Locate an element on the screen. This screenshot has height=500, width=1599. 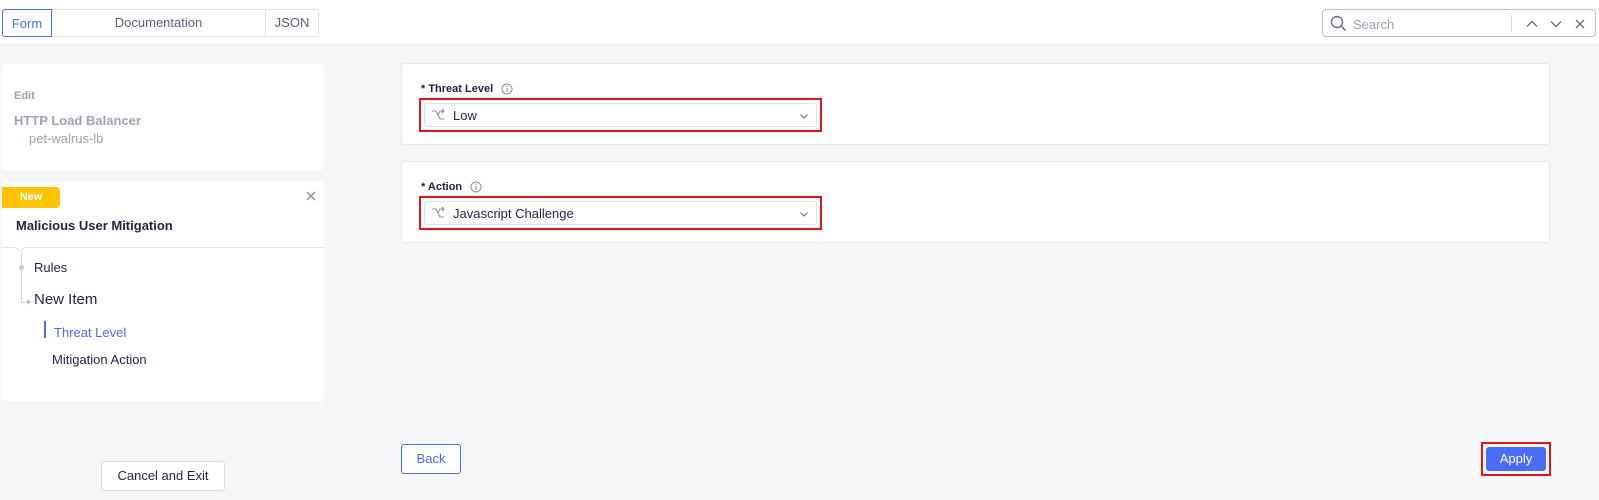
action-label: * Action is located at coordinates (442, 187).